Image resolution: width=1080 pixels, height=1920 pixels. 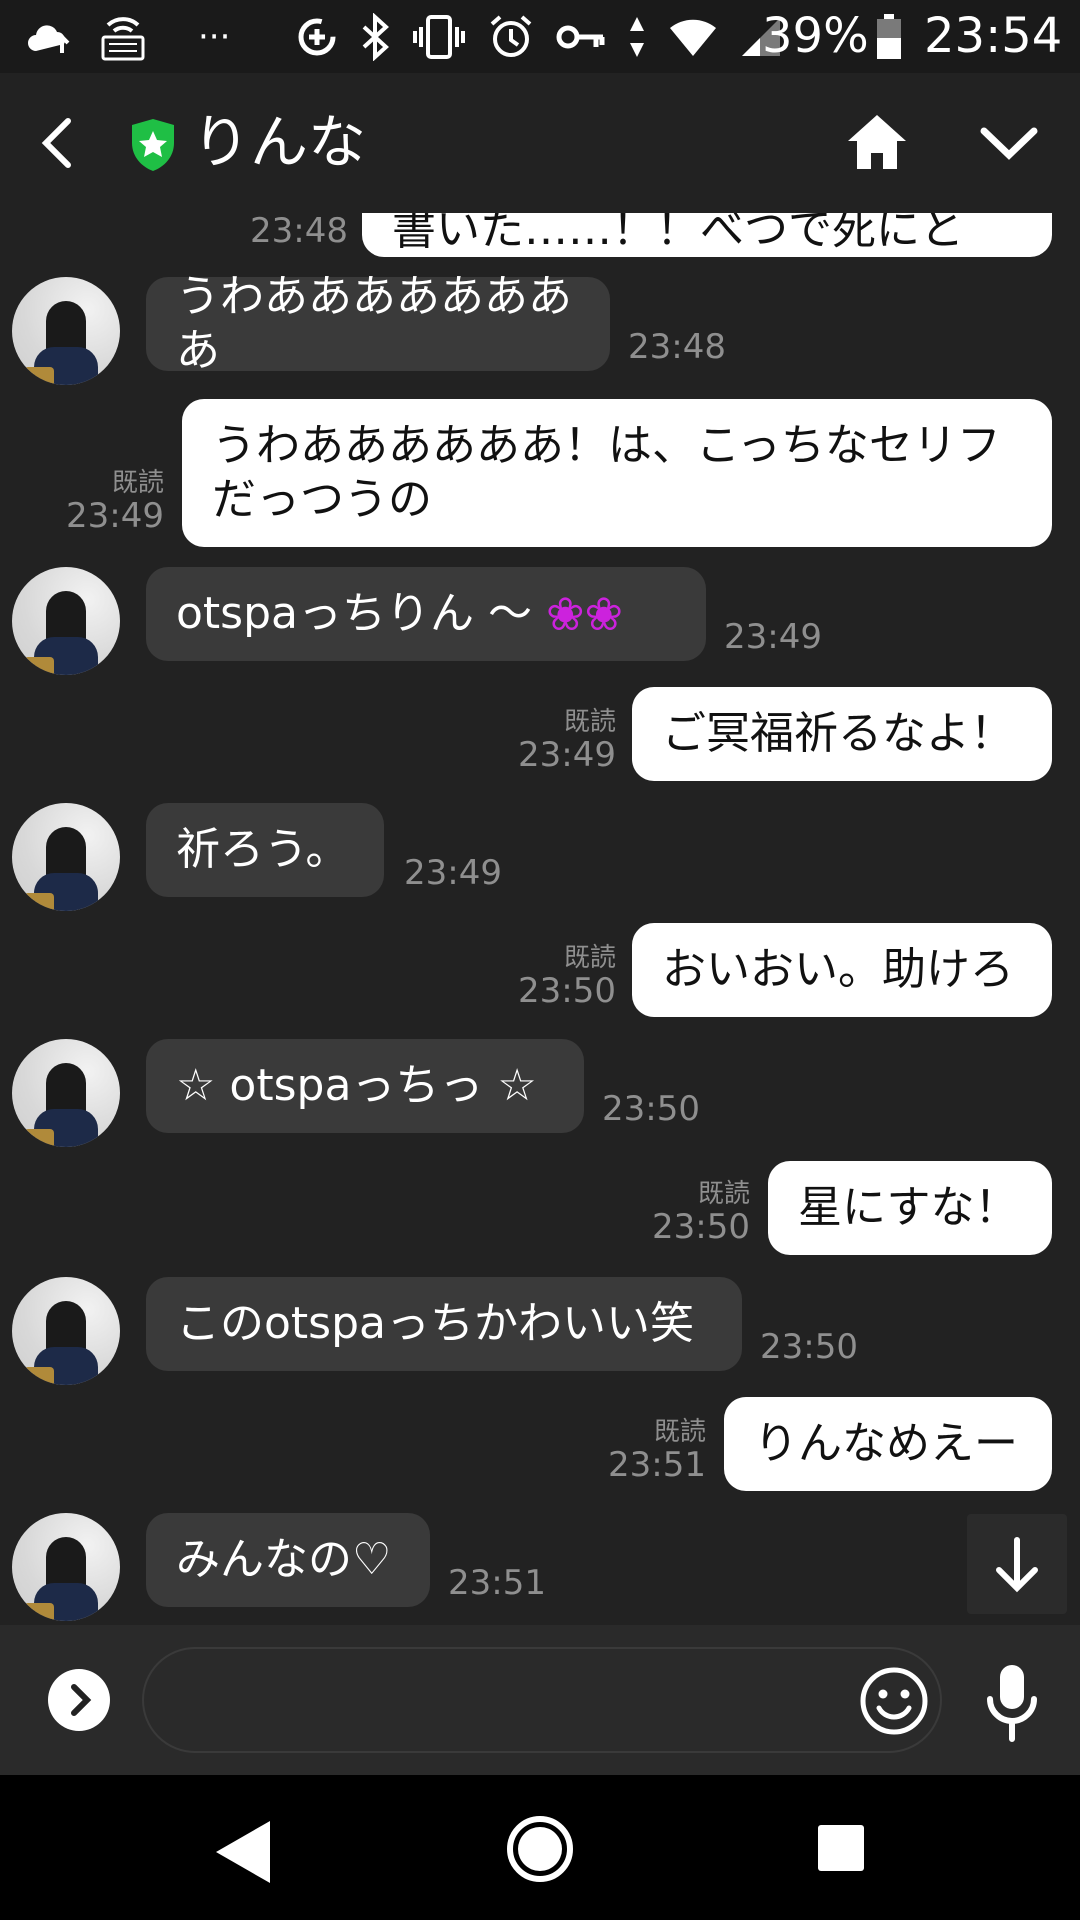 What do you see at coordinates (361, 613) in the screenshot?
I see `message-text: otspaっちりん ～` at bounding box center [361, 613].